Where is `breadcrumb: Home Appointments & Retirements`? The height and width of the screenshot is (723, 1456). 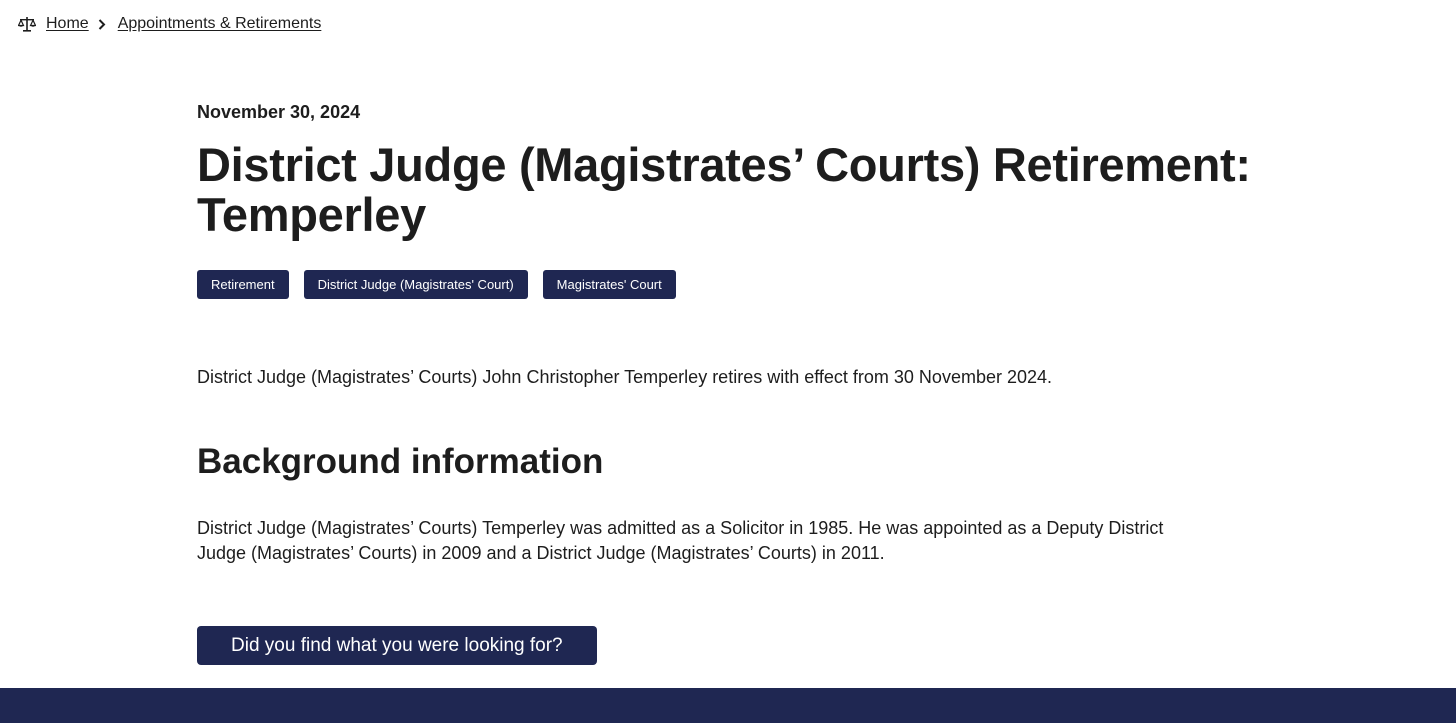 breadcrumb: Home Appointments & Retirements is located at coordinates (169, 24).